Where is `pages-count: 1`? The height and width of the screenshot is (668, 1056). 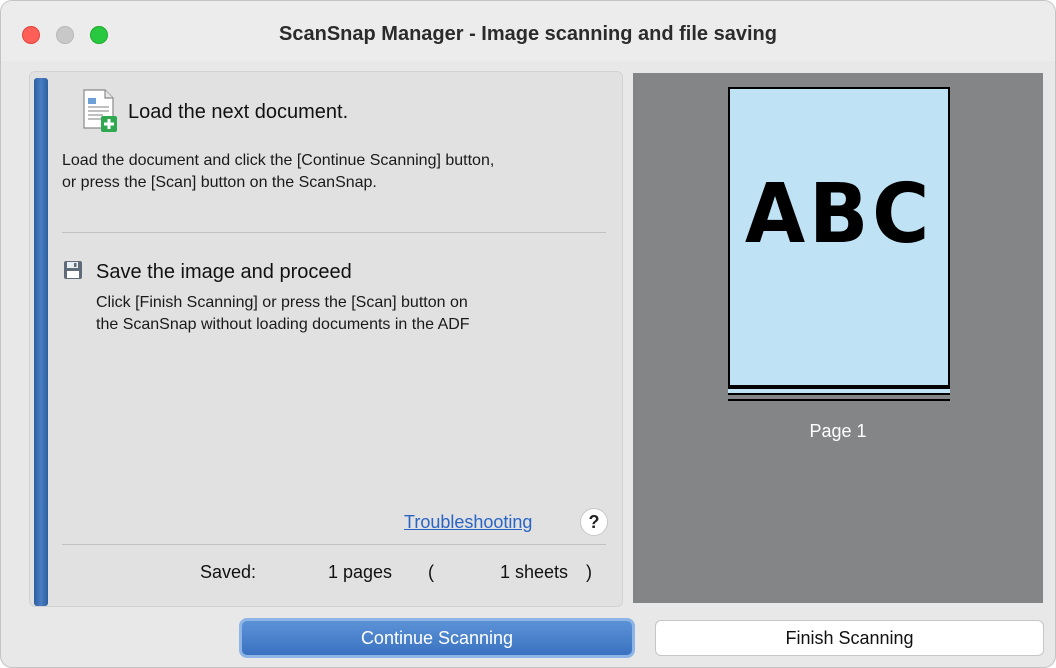 pages-count: 1 is located at coordinates (333, 572).